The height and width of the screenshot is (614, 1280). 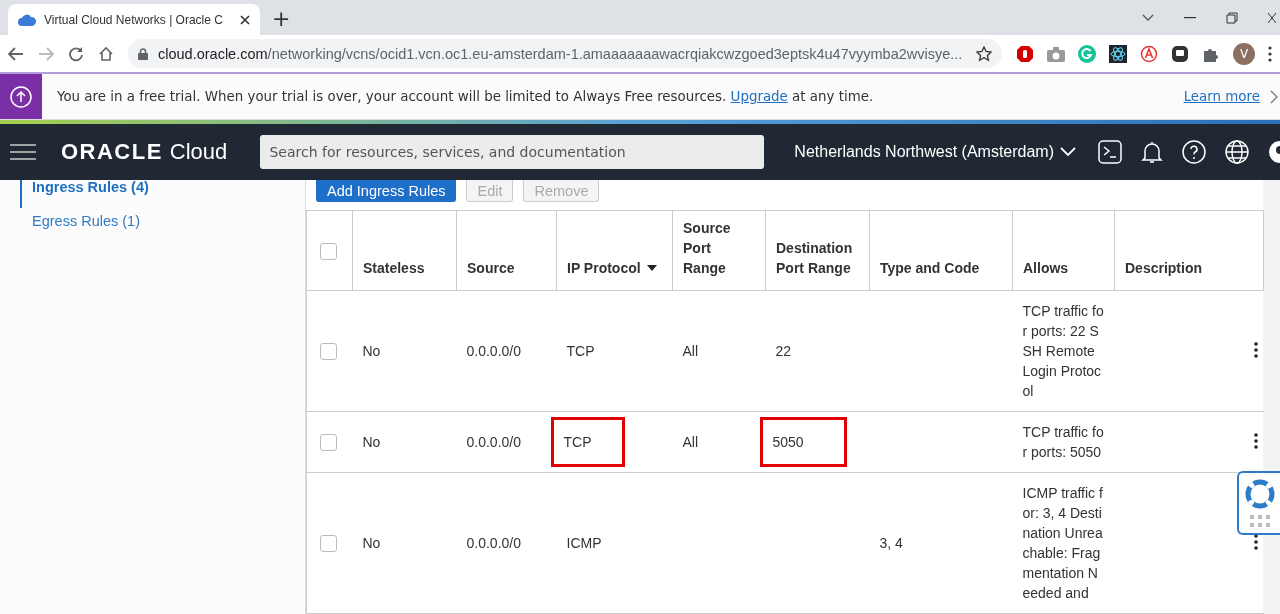 I want to click on restore-icon, so click(x=1232, y=17).